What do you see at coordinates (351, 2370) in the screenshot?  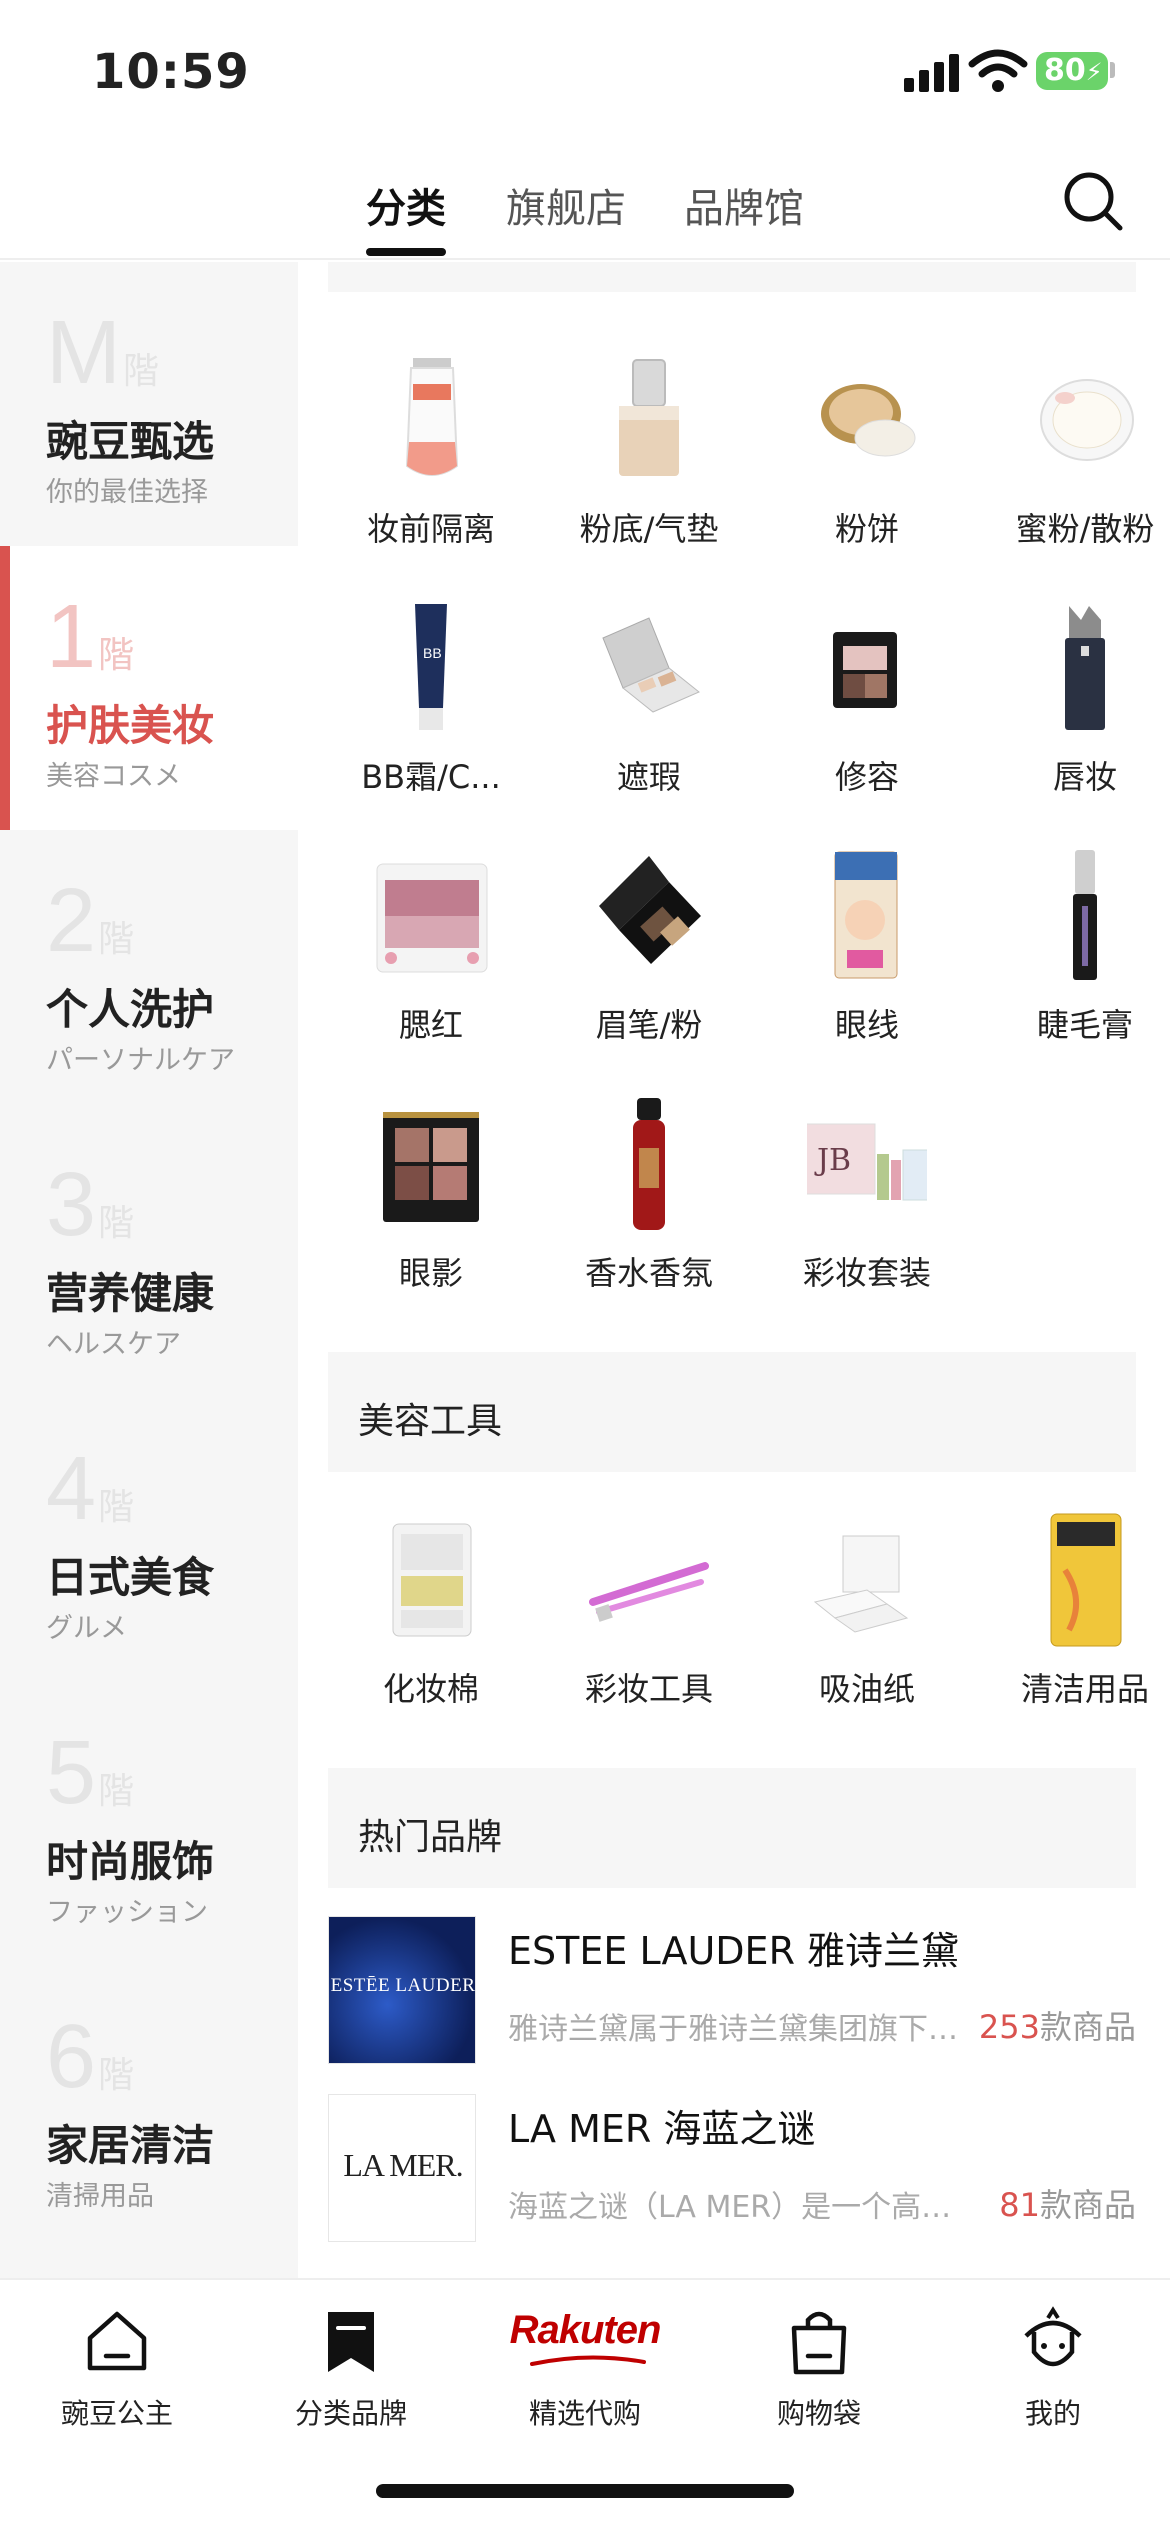 I see `bottom-nav-category: 分类品牌` at bounding box center [351, 2370].